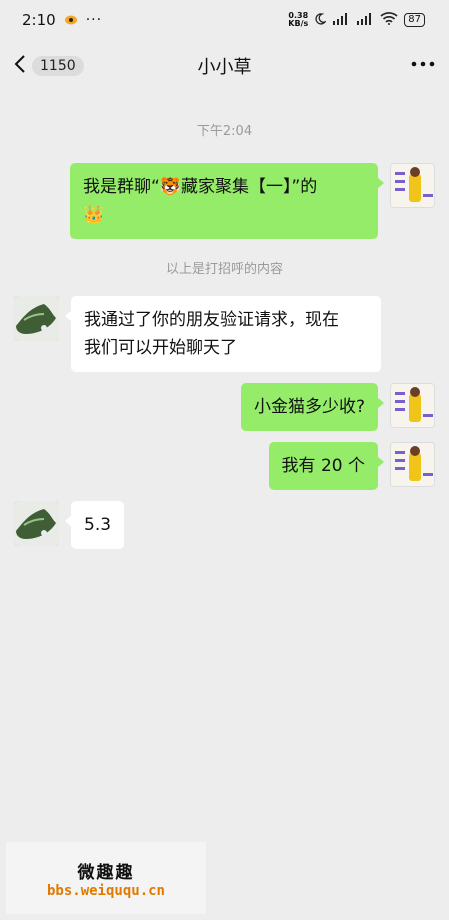  I want to click on status-right: 0.38 KB/s 87, so click(356, 20).